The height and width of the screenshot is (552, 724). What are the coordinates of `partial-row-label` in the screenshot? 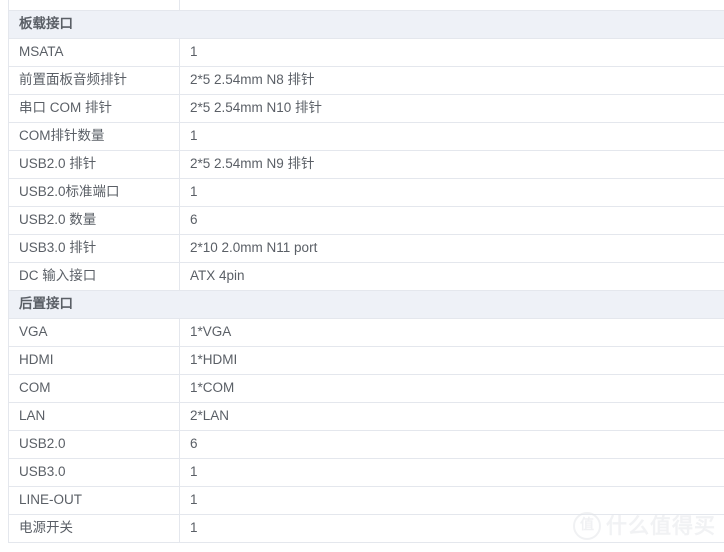 It's located at (94, 5).